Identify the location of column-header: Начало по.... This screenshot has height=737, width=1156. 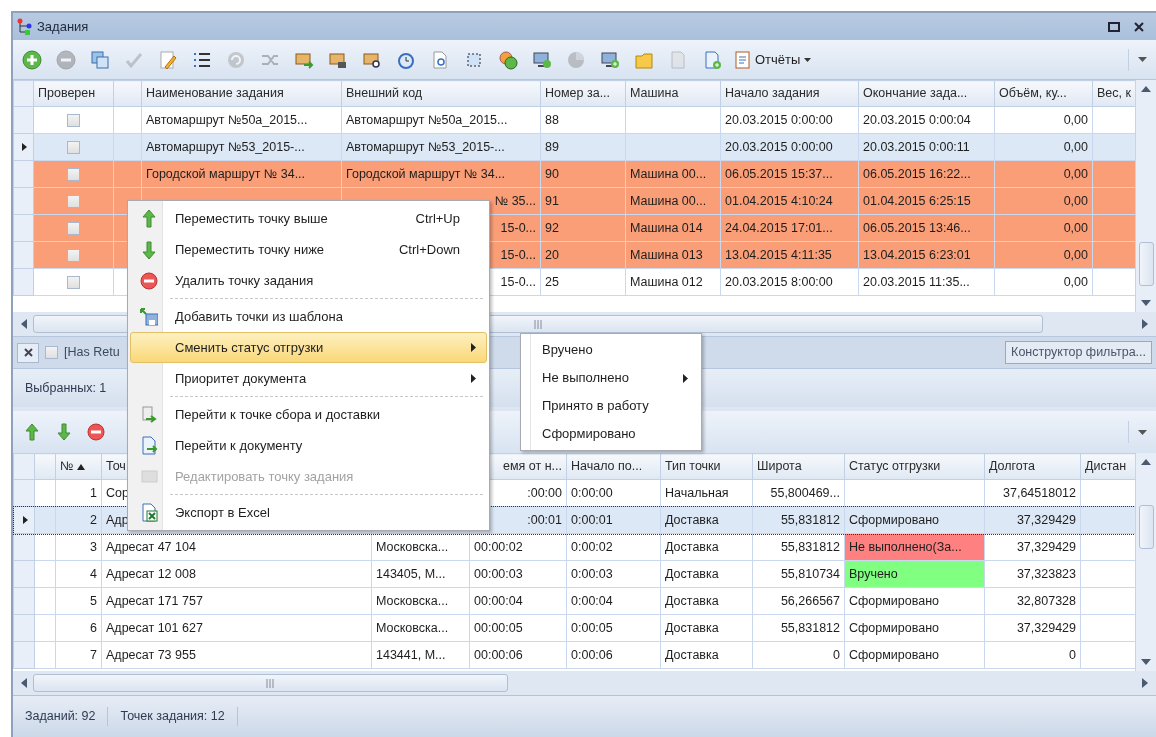
(607, 466).